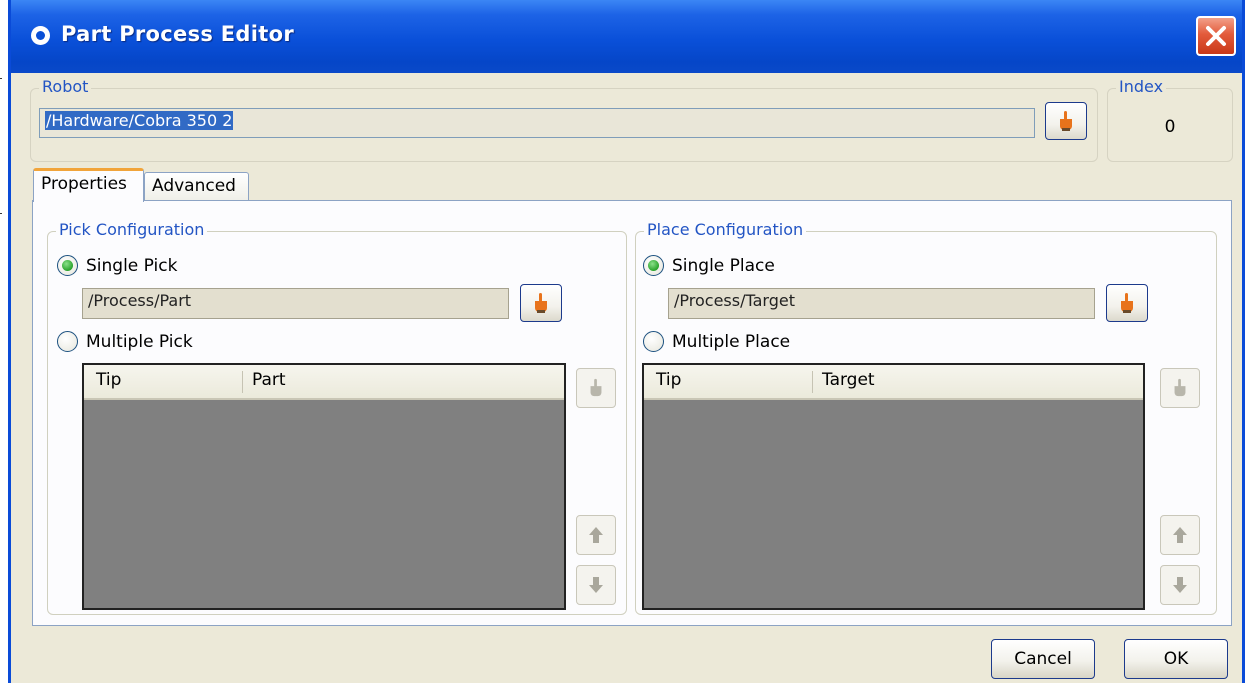 The image size is (1245, 683). I want to click on window-title: Part Process Editor, so click(177, 34).